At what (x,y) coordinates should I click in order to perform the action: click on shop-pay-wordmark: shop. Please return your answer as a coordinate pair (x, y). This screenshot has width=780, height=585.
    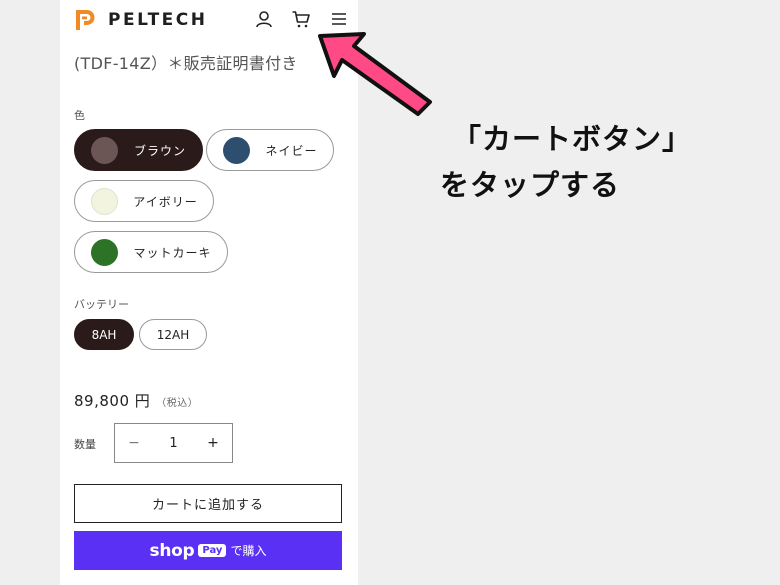
    Looking at the image, I should click on (172, 550).